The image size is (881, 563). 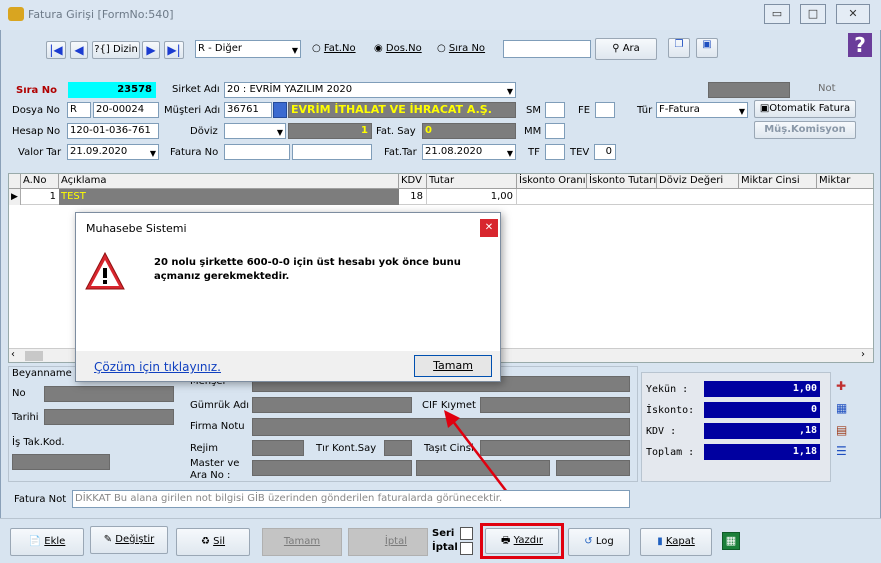 I want to click on cozum-link: Çözüm için tıklayınız., so click(x=157, y=367).